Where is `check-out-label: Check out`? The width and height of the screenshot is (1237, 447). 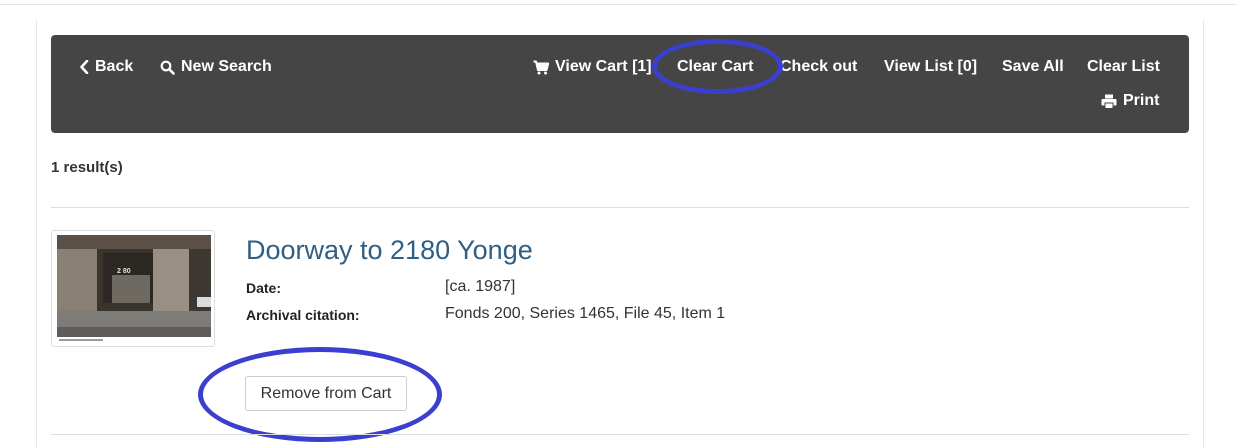
check-out-label: Check out is located at coordinates (819, 66).